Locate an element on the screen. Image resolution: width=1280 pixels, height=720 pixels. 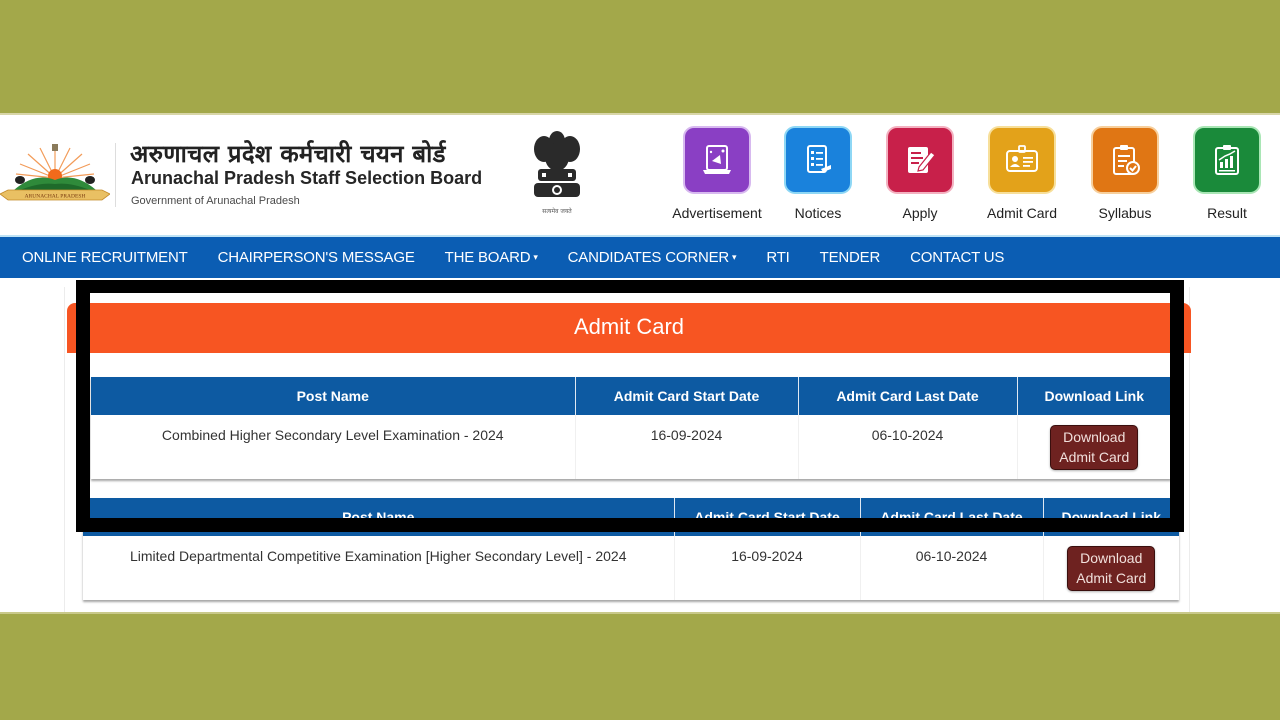
admit-card-icon is located at coordinates (1022, 158).